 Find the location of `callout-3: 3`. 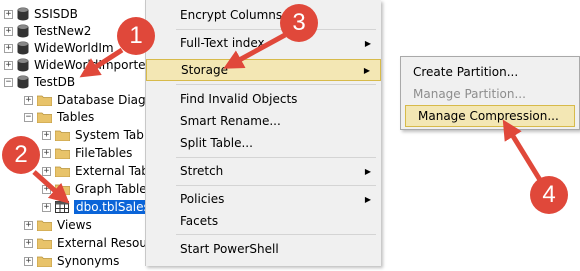

callout-3: 3 is located at coordinates (299, 23).